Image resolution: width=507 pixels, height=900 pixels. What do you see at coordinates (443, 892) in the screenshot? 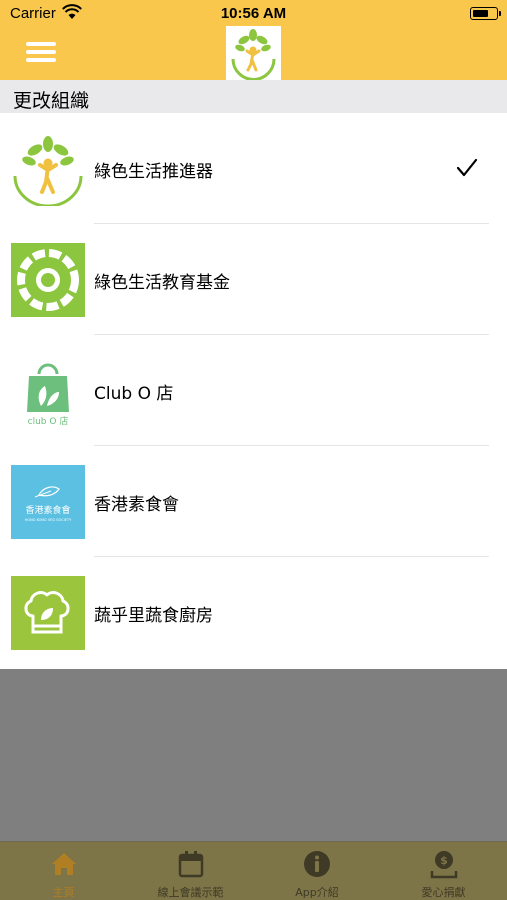
I see `tab-label: 愛心捐獻` at bounding box center [443, 892].